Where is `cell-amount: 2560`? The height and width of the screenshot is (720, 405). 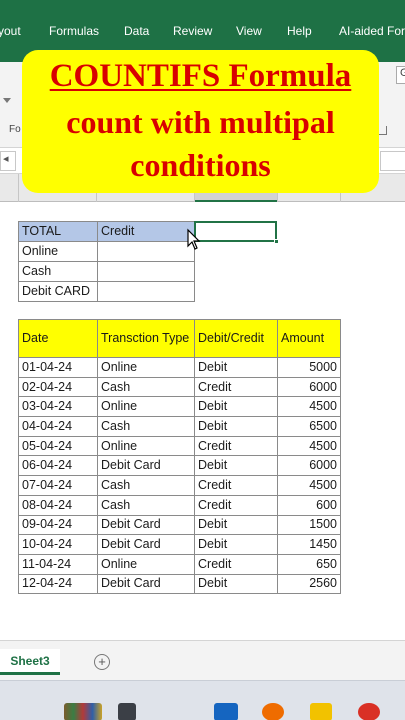 cell-amount: 2560 is located at coordinates (309, 584).